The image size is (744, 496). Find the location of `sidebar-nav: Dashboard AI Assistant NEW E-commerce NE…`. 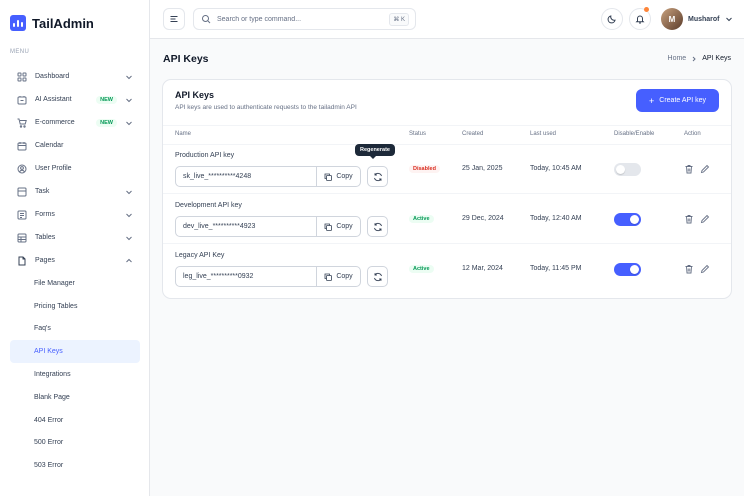

sidebar-nav: Dashboard AI Assistant NEW E-commerce NE… is located at coordinates (75, 271).